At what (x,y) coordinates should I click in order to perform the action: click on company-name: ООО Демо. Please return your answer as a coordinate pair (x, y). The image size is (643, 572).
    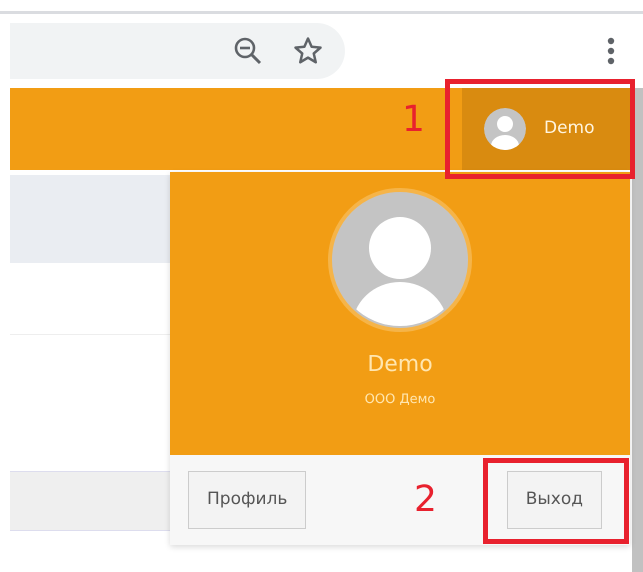
    Looking at the image, I should click on (400, 400).